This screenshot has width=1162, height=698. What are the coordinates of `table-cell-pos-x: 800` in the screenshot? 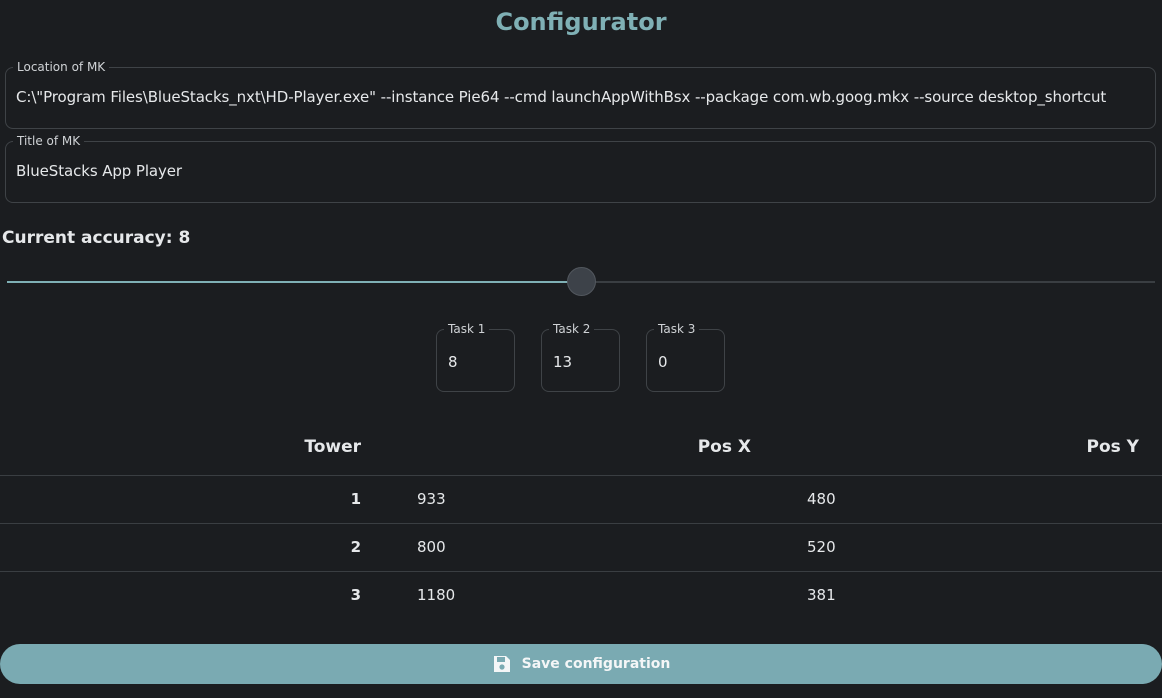 It's located at (431, 547).